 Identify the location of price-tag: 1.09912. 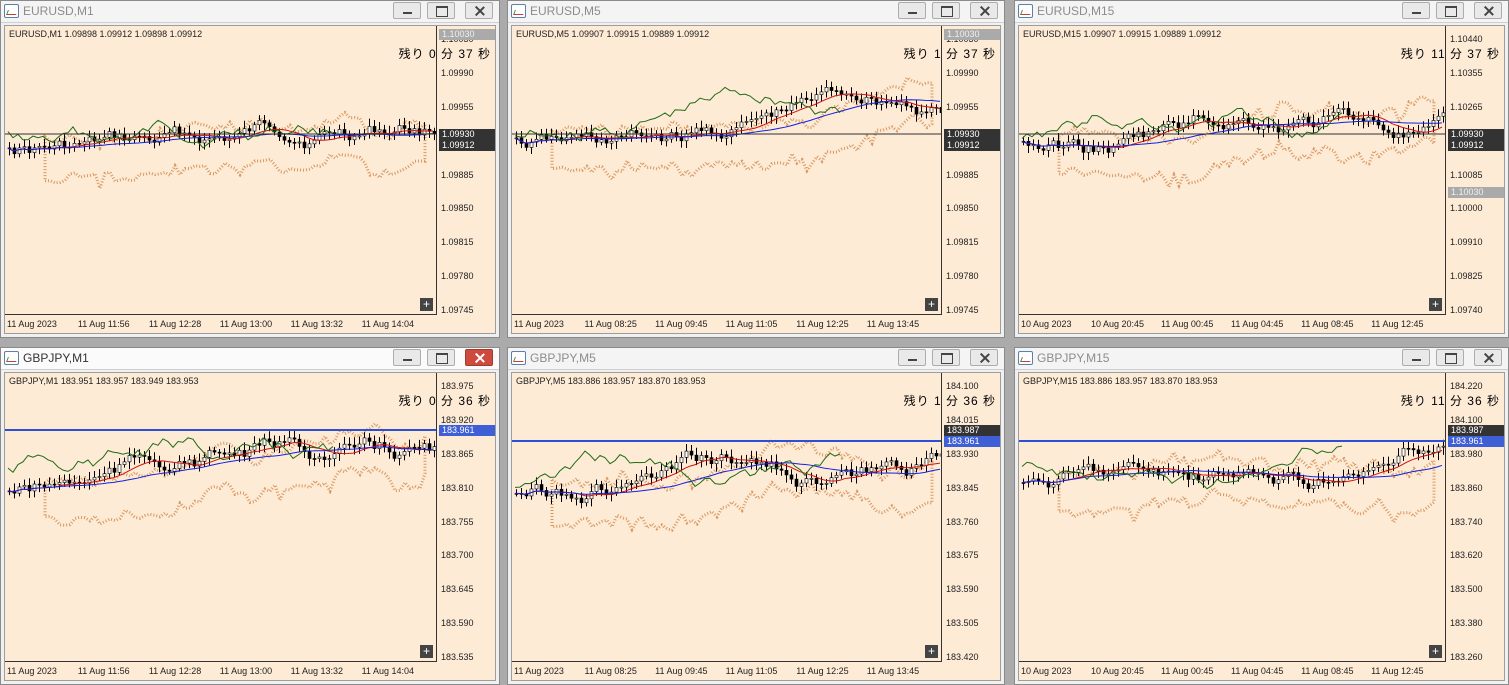
(1476, 145).